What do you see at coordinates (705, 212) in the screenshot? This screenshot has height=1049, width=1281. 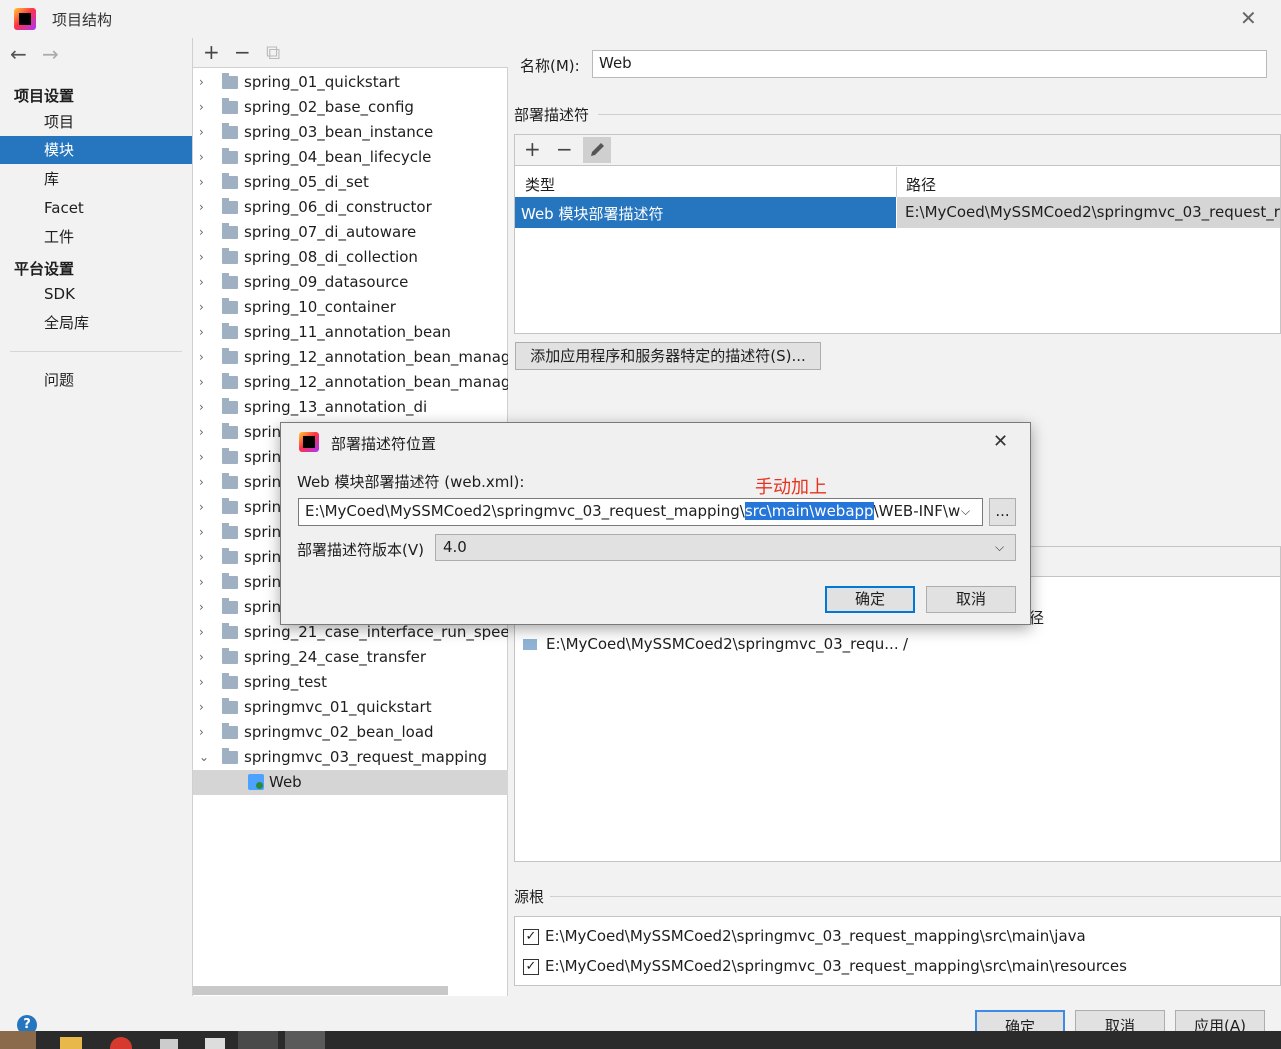 I see `descriptor-type-cell: Web 模块部署描述符` at bounding box center [705, 212].